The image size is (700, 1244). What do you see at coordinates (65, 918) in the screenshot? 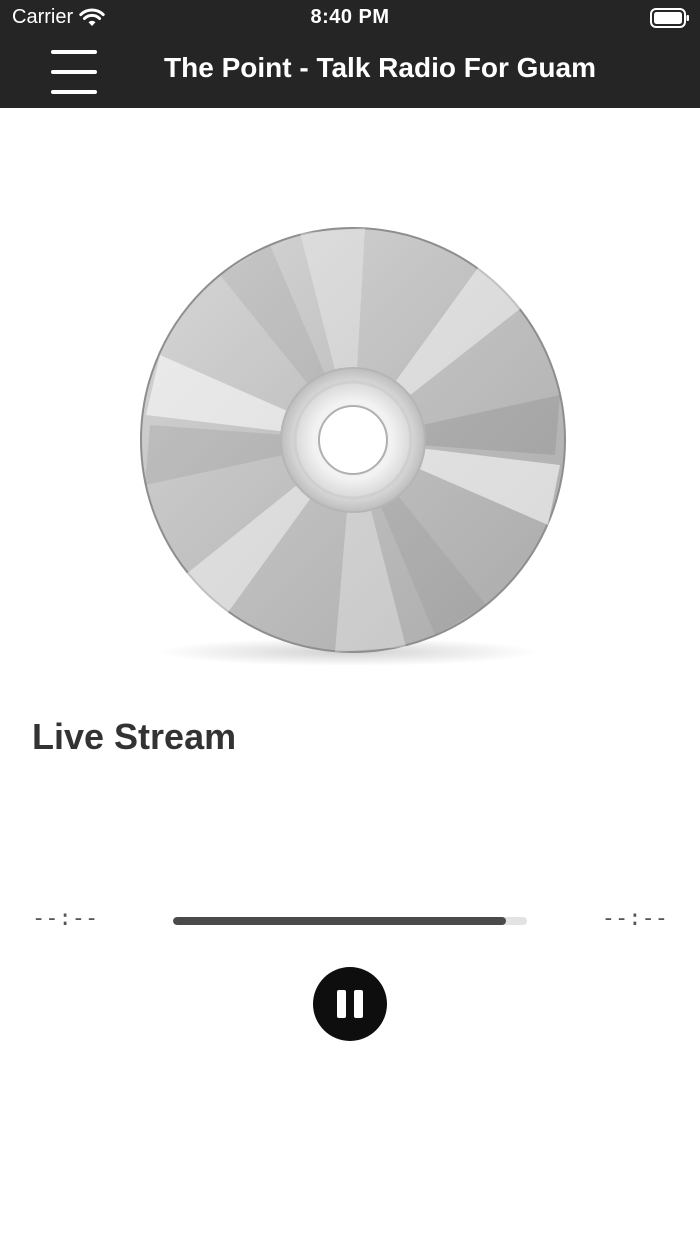
I see `elapsed-time: --:--` at bounding box center [65, 918].